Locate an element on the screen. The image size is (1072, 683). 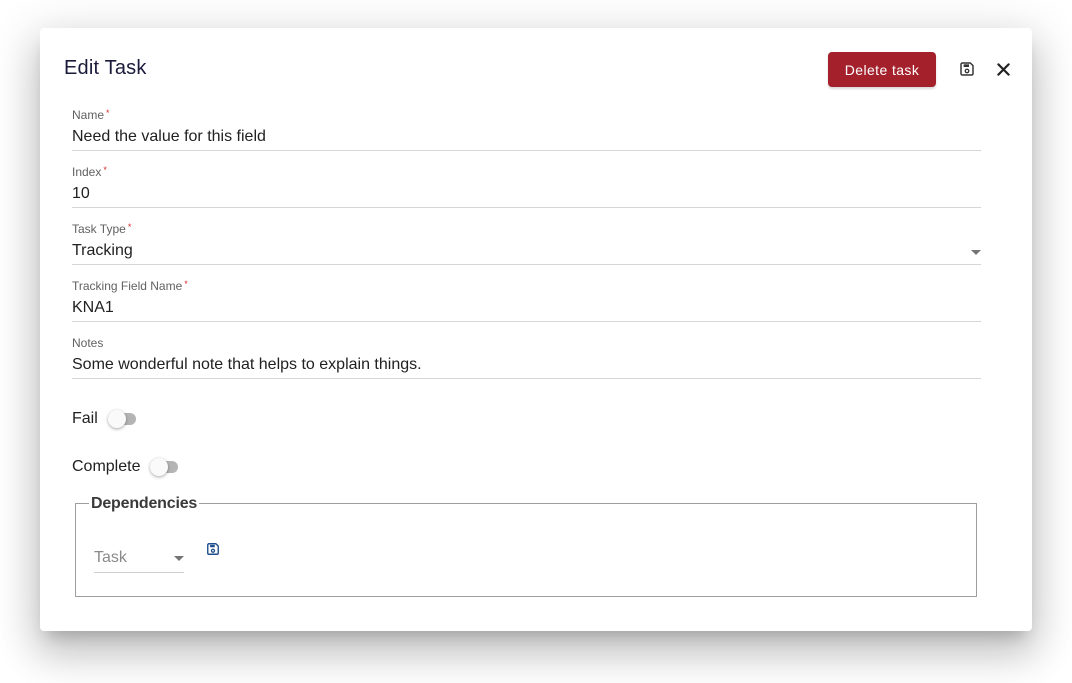
complete-label: Complete is located at coordinates (106, 466).